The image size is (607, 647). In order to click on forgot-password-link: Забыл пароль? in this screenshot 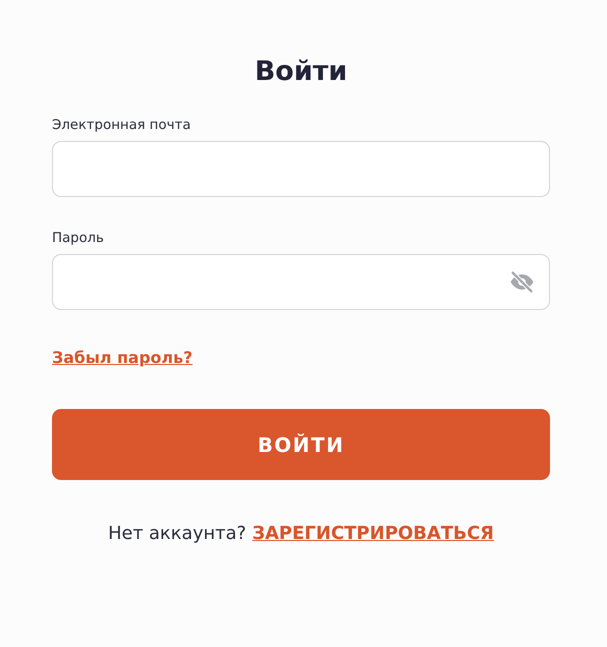, I will do `click(122, 358)`.